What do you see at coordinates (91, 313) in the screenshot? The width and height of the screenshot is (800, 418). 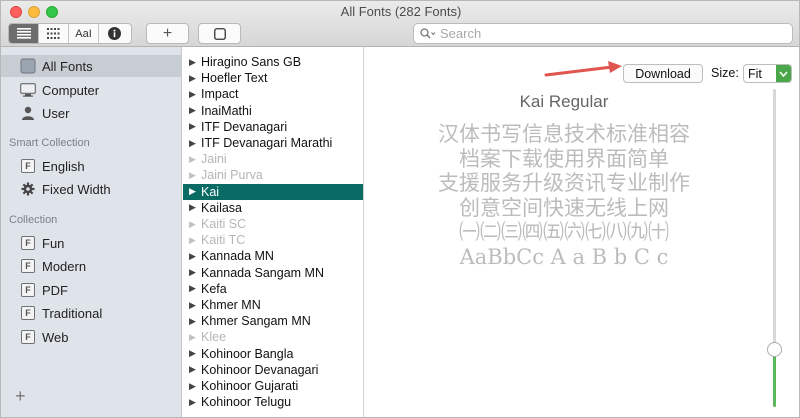 I see `sidebar-item-traditional: F Traditional` at bounding box center [91, 313].